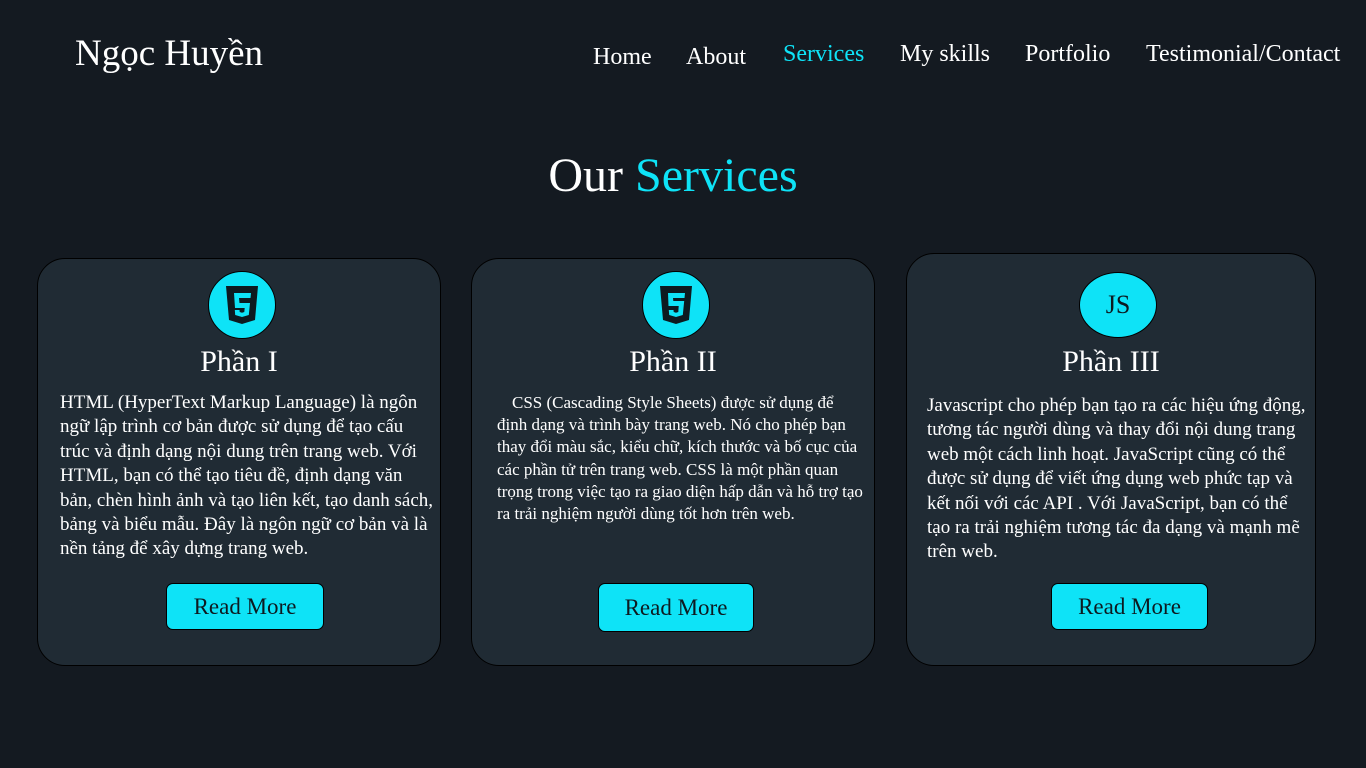 This screenshot has height=768, width=1366. What do you see at coordinates (1067, 54) in the screenshot?
I see `nav-portfolio: Portfolio` at bounding box center [1067, 54].